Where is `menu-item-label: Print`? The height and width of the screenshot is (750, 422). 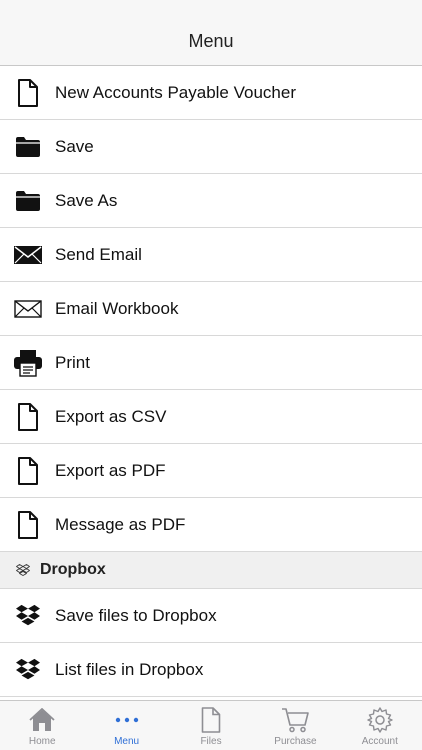
menu-item-label: Print is located at coordinates (72, 362).